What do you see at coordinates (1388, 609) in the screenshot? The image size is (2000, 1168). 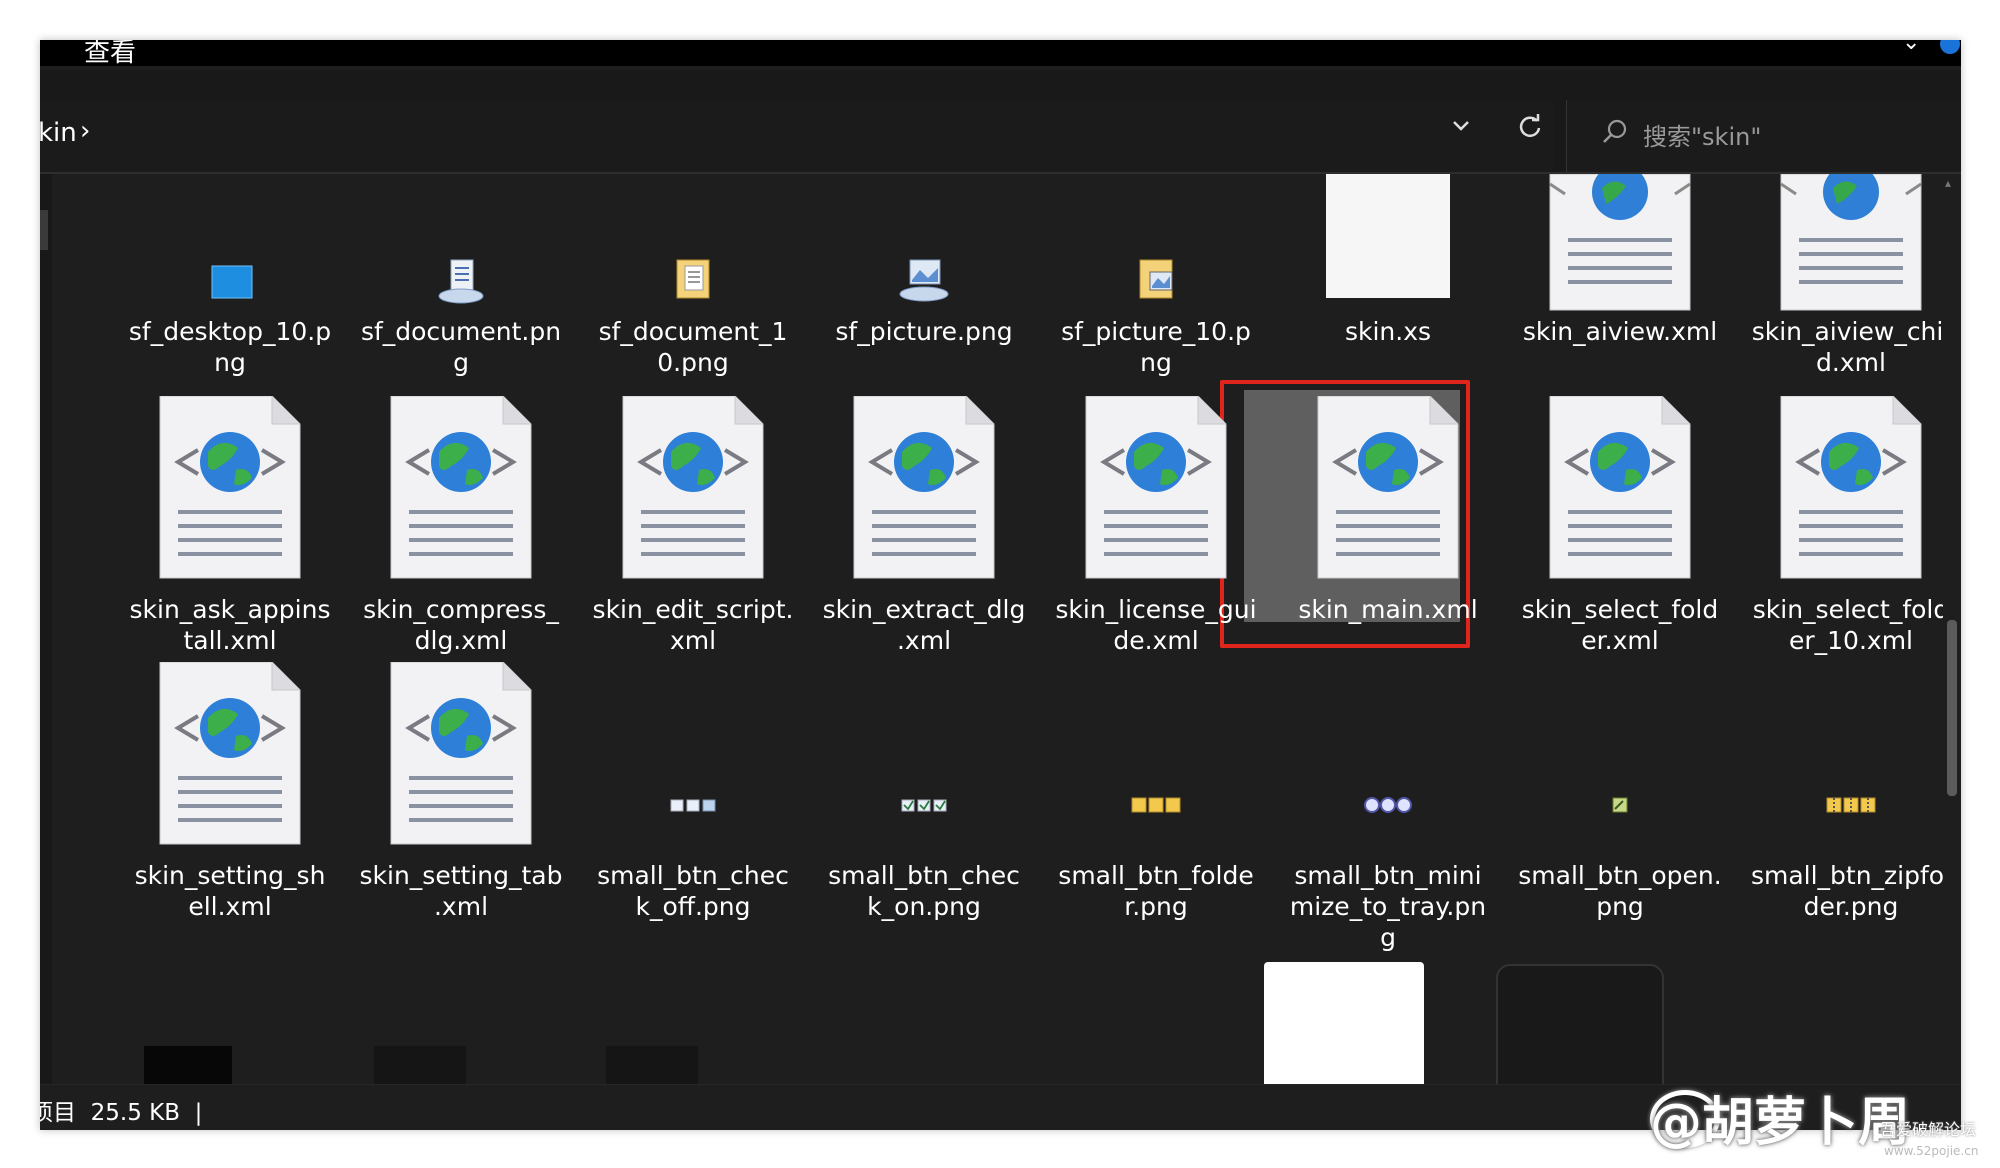 I see `file-name: skin_main.xml` at bounding box center [1388, 609].